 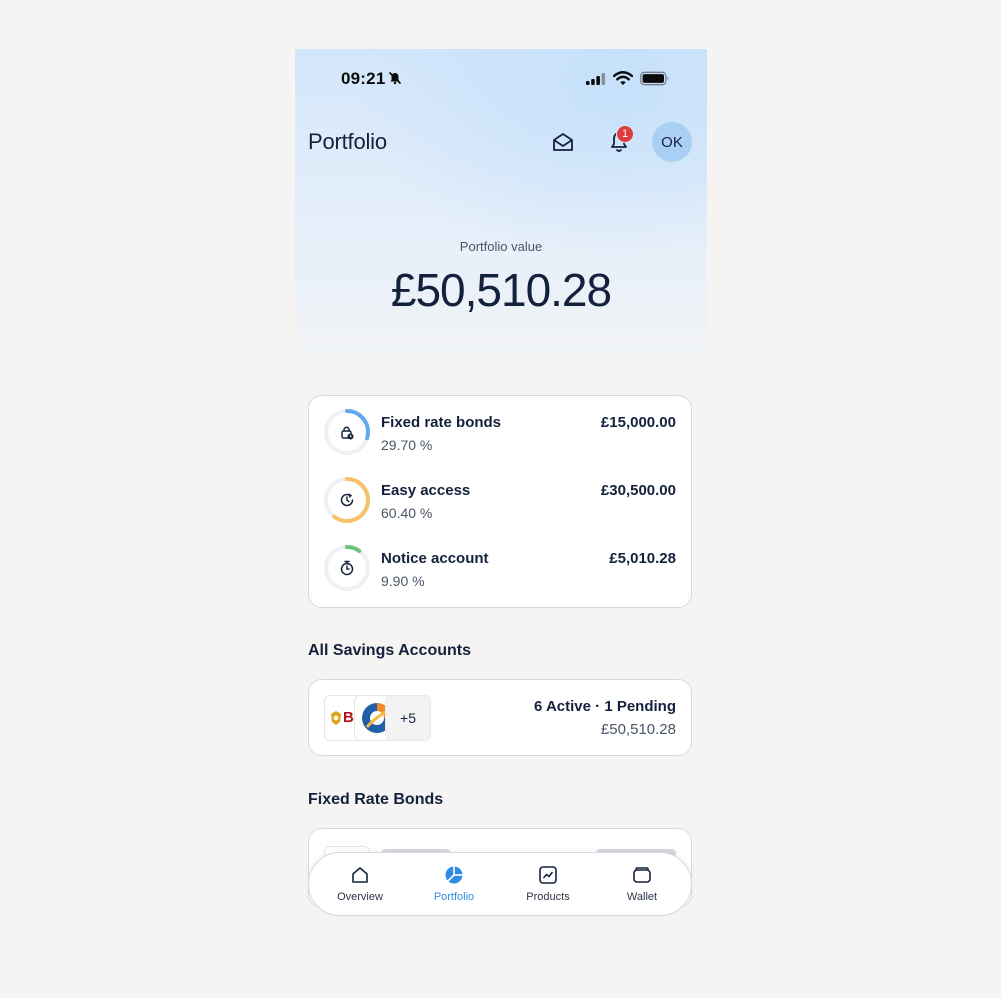 I want to click on bell-muted-icon, so click(x=395, y=78).